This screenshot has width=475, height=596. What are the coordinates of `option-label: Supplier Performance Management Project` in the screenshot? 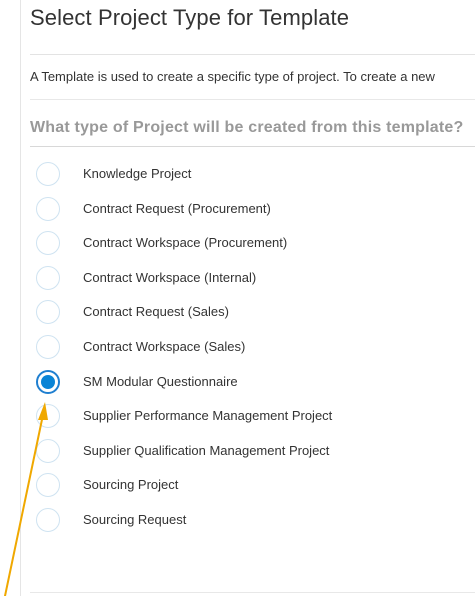 It's located at (208, 416).